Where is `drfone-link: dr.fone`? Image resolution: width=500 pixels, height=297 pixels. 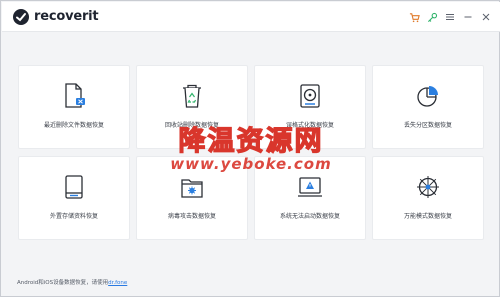
drfone-link: dr.fone is located at coordinates (117, 283).